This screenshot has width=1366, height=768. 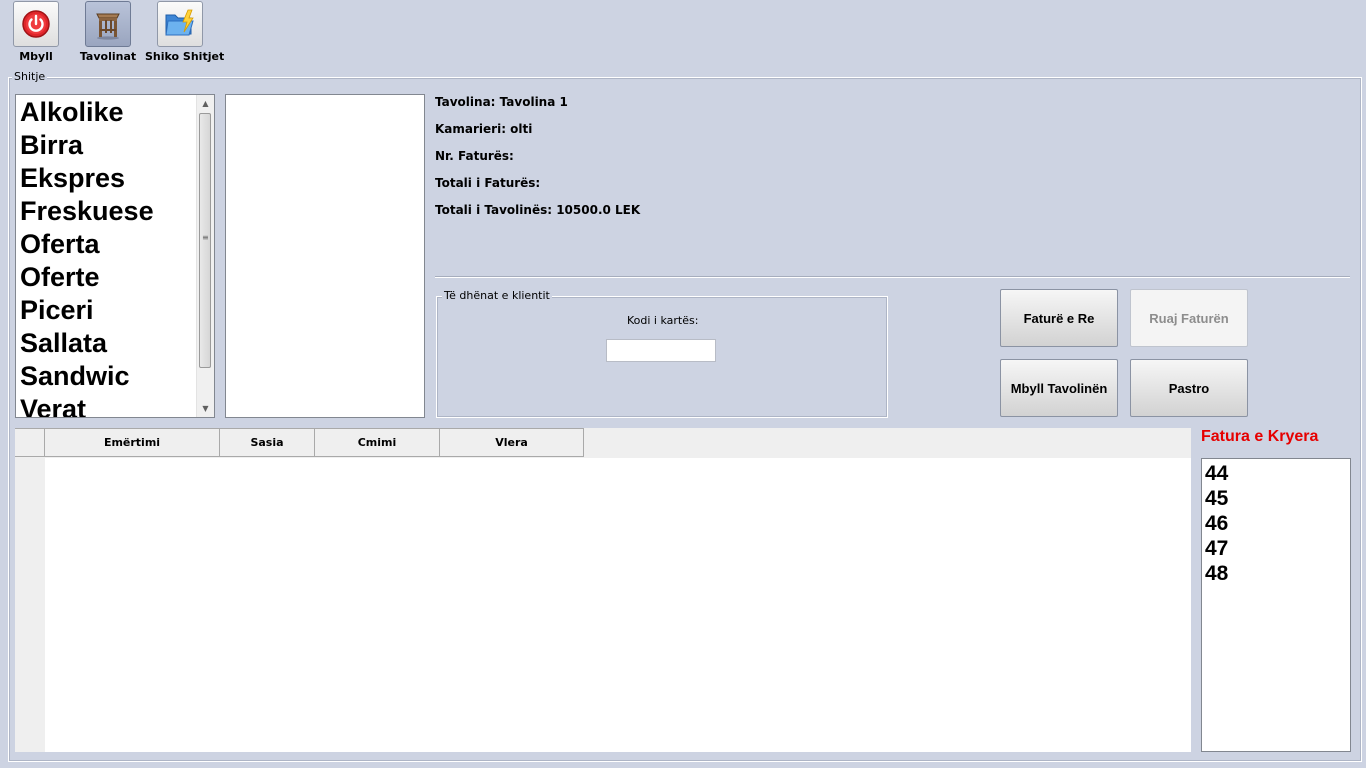 I want to click on sales-group-title: Shitje, so click(x=30, y=76).